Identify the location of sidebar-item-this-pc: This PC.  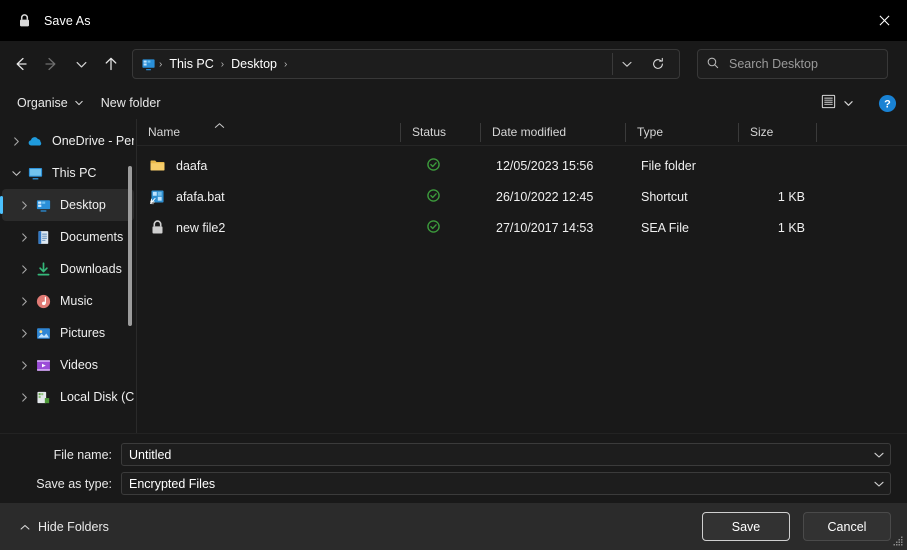
(68, 173).